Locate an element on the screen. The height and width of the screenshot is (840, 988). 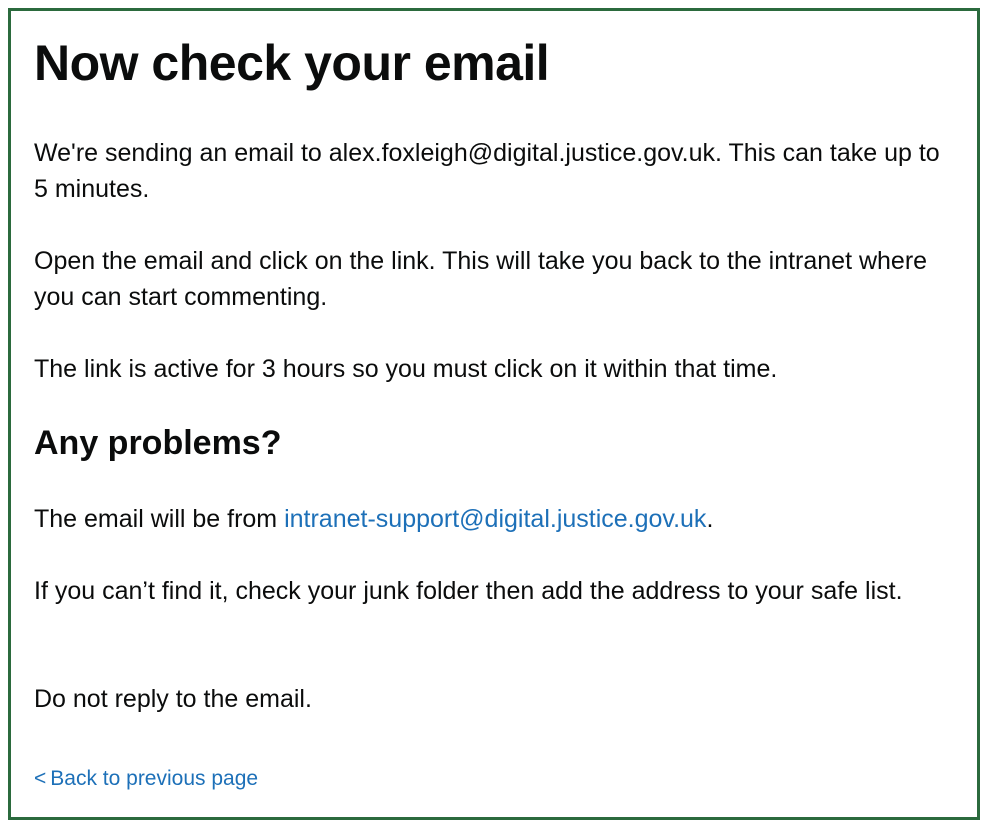
back-link: < Back to previous page is located at coordinates (146, 779).